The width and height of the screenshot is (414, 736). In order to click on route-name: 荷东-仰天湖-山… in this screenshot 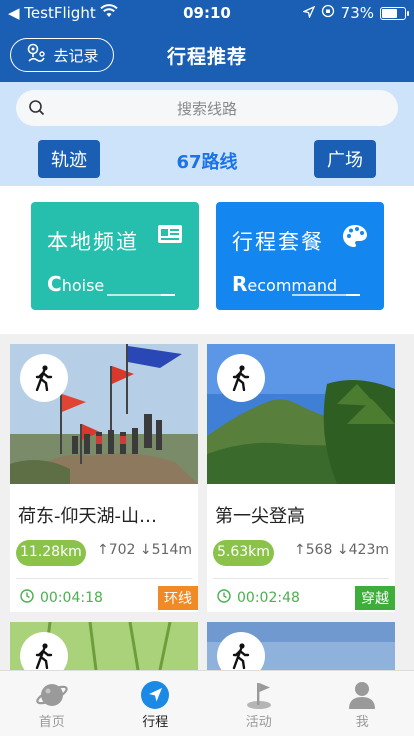, I will do `click(87, 516)`.